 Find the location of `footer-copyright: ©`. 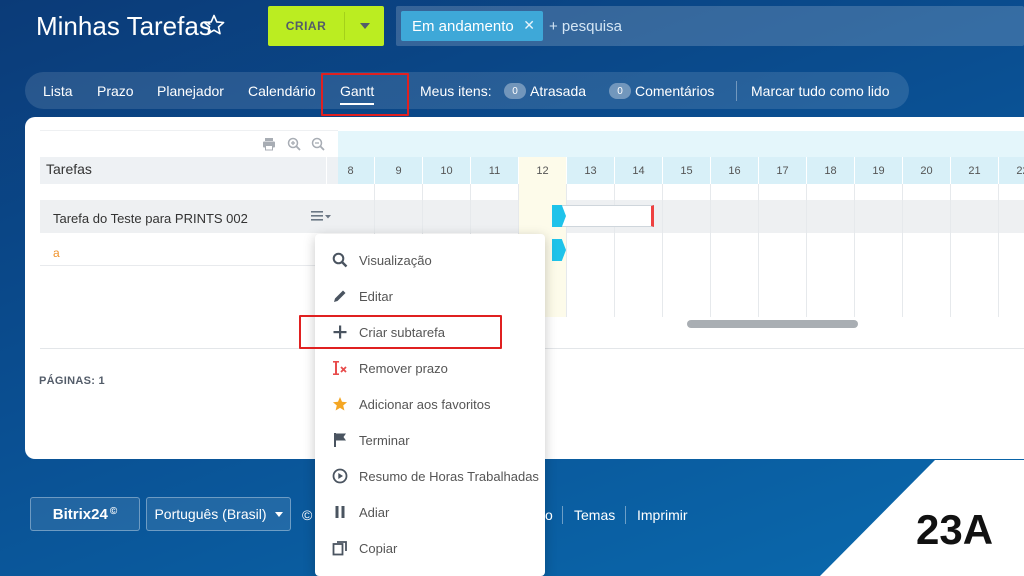

footer-copyright: © is located at coordinates (307, 515).